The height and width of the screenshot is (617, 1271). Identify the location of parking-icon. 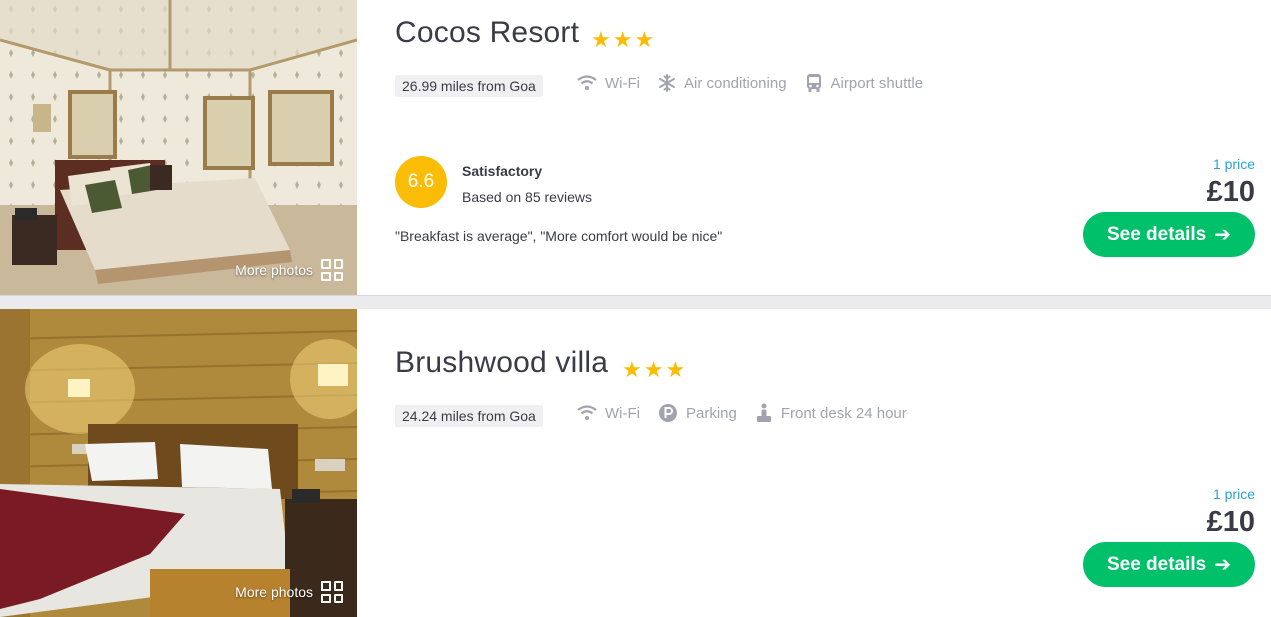
(667, 413).